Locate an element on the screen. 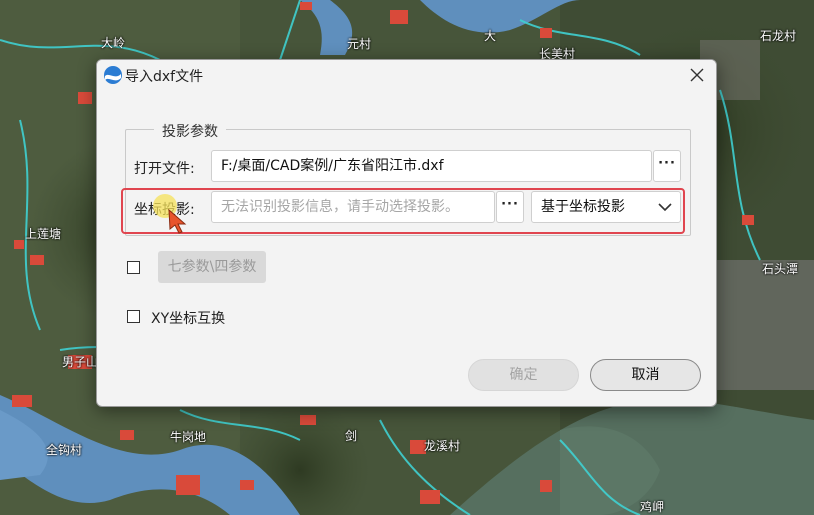 This screenshot has width=814, height=515. group-title: 投影参数 is located at coordinates (190, 131).